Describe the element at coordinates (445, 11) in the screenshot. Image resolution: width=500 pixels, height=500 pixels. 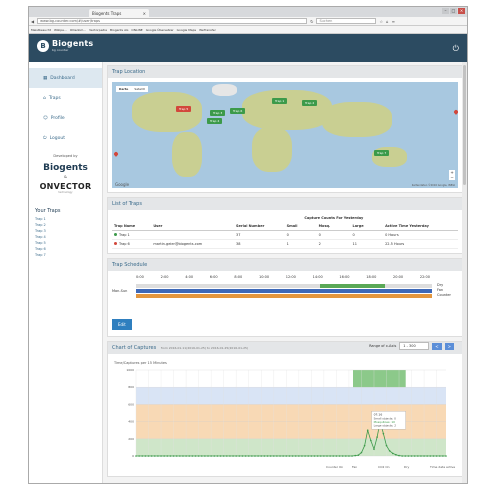
I see `minimize-icon: –` at that location.